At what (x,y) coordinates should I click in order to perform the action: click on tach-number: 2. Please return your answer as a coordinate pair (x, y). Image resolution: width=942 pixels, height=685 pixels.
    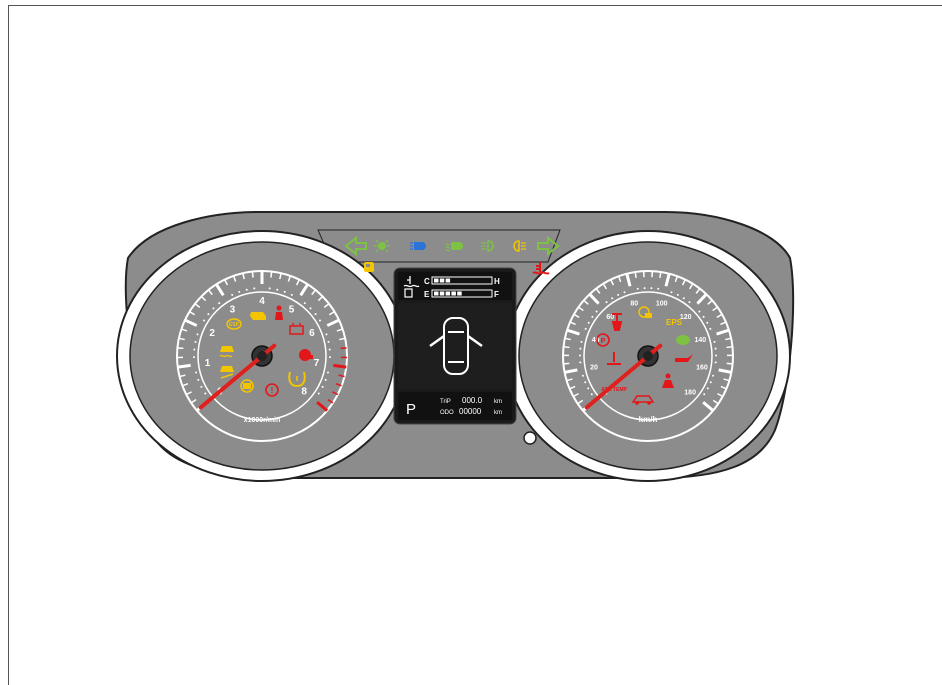
    Looking at the image, I should click on (212, 333).